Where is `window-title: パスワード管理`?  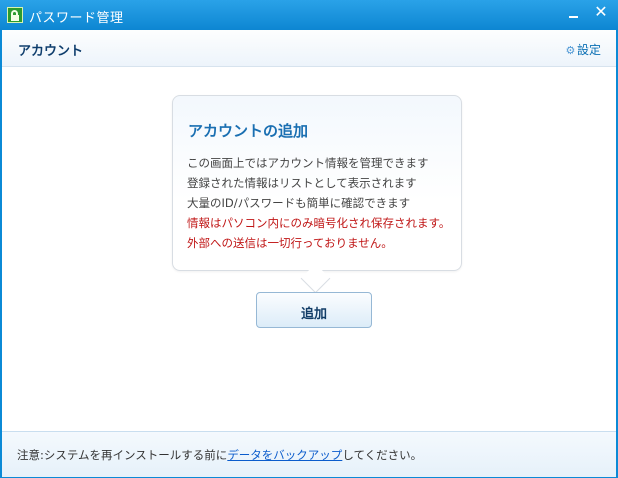 window-title: パスワード管理 is located at coordinates (76, 18).